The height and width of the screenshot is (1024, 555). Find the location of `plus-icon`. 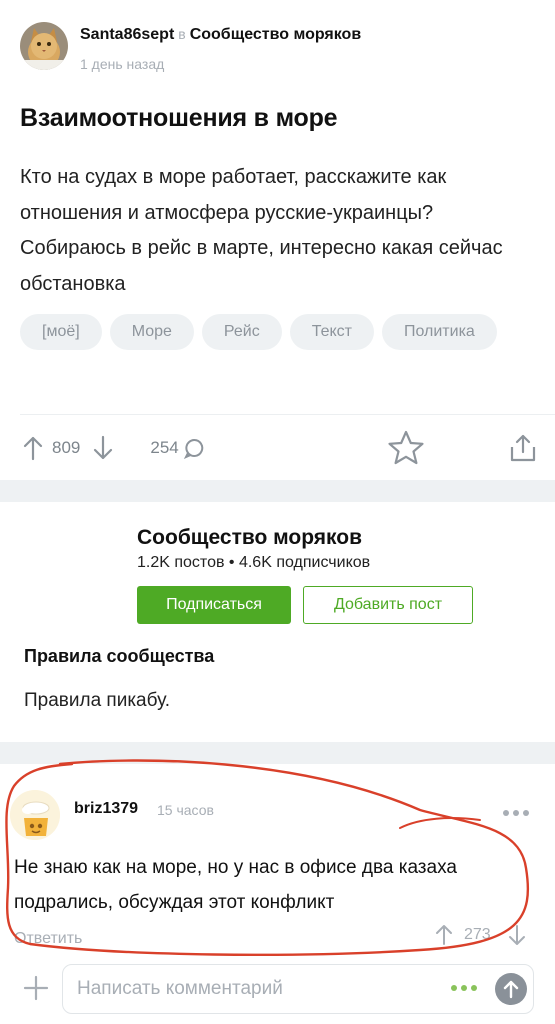

plus-icon is located at coordinates (36, 988).